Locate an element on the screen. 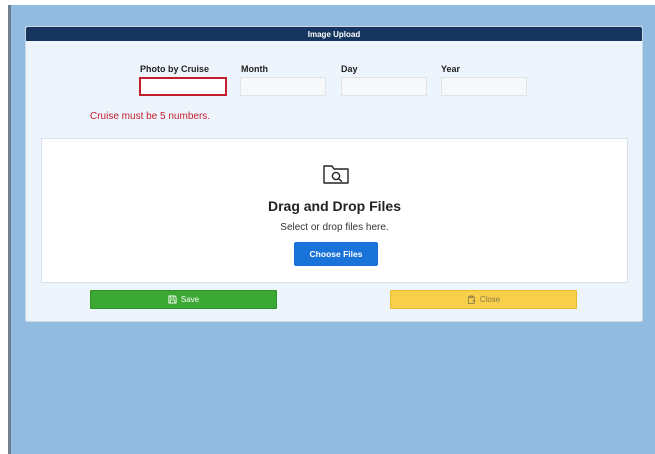 This screenshot has height=454, width=655. choose-files-label: Choose Files is located at coordinates (336, 254).